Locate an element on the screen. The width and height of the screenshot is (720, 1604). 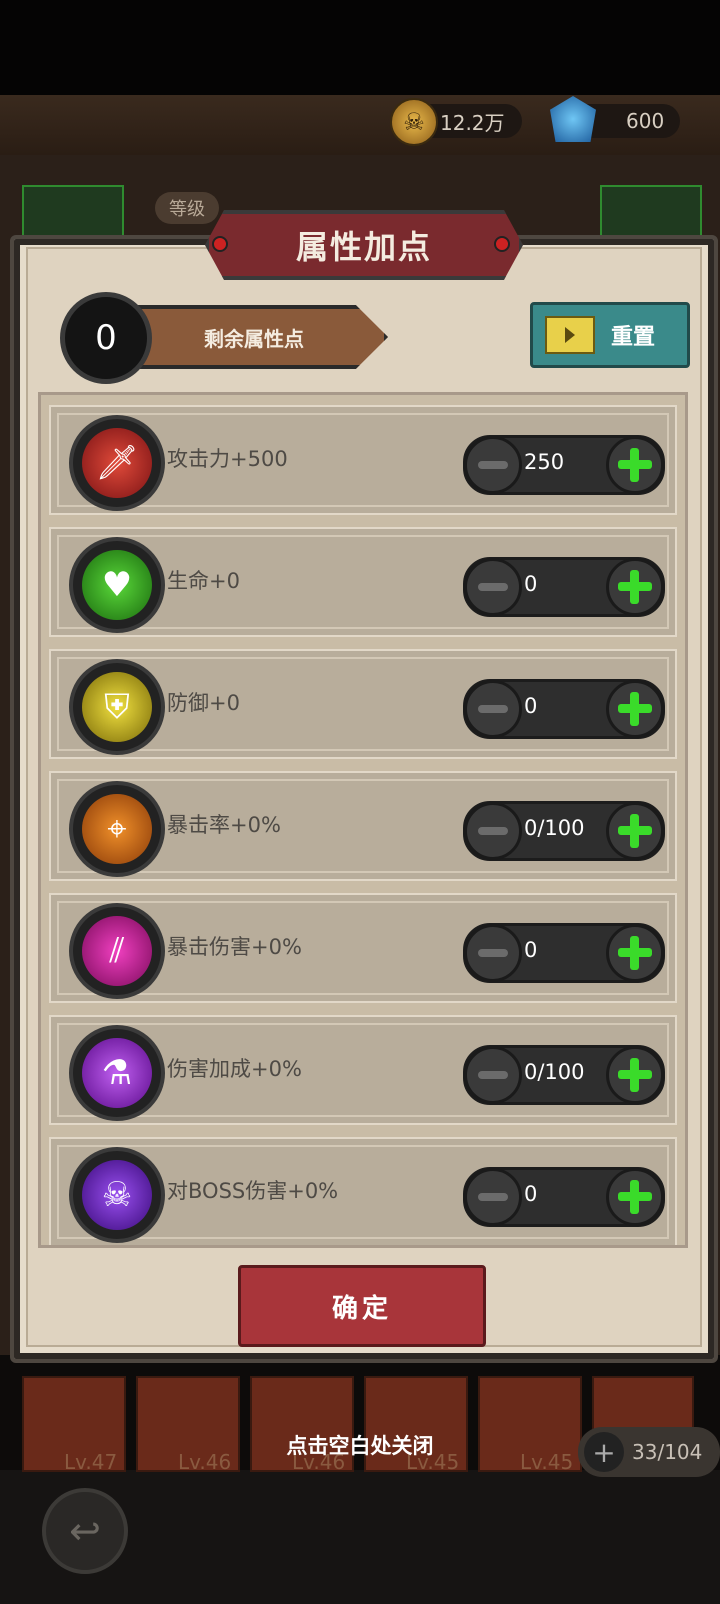
damage-bonus-stepper: 0/100 is located at coordinates (564, 1075).